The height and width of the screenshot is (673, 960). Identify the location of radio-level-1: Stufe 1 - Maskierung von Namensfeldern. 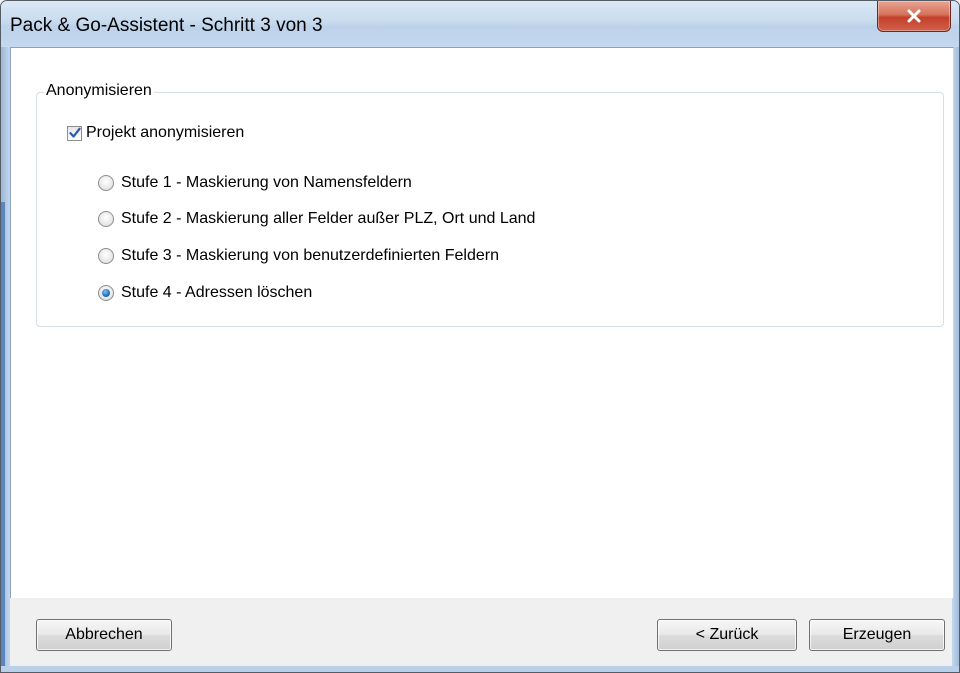
(255, 183).